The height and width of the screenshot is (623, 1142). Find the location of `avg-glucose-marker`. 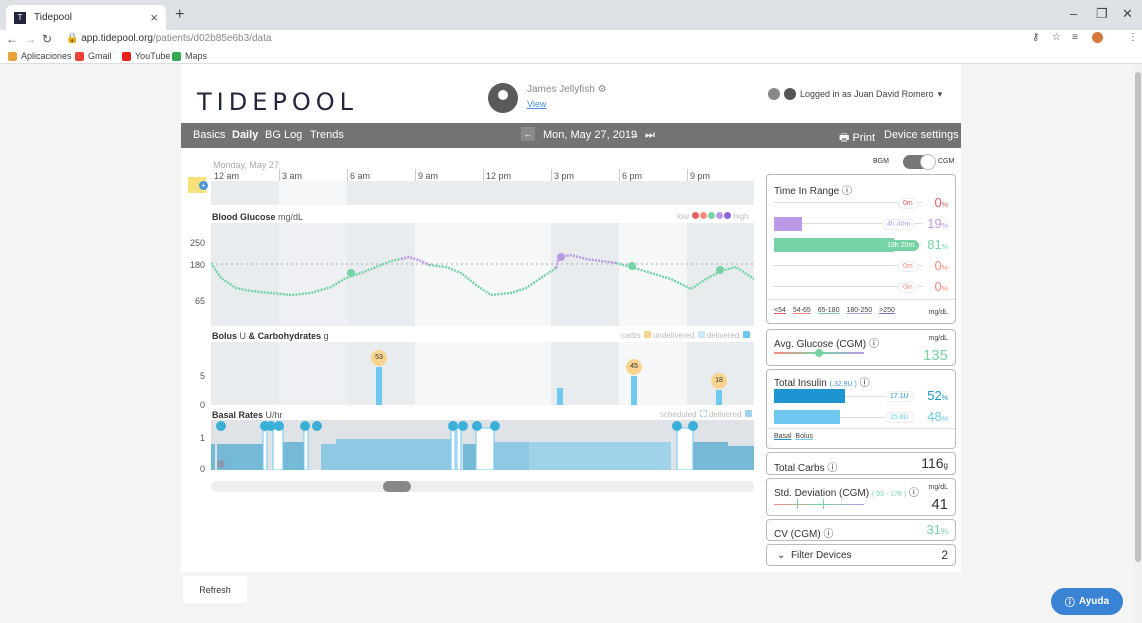

avg-glucose-marker is located at coordinates (819, 353).